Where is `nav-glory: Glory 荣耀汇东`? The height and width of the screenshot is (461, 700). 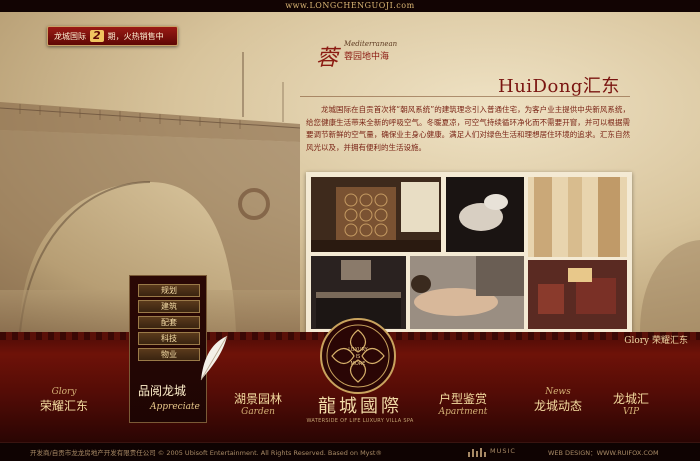 nav-glory: Glory 荣耀汇东 is located at coordinates (64, 400).